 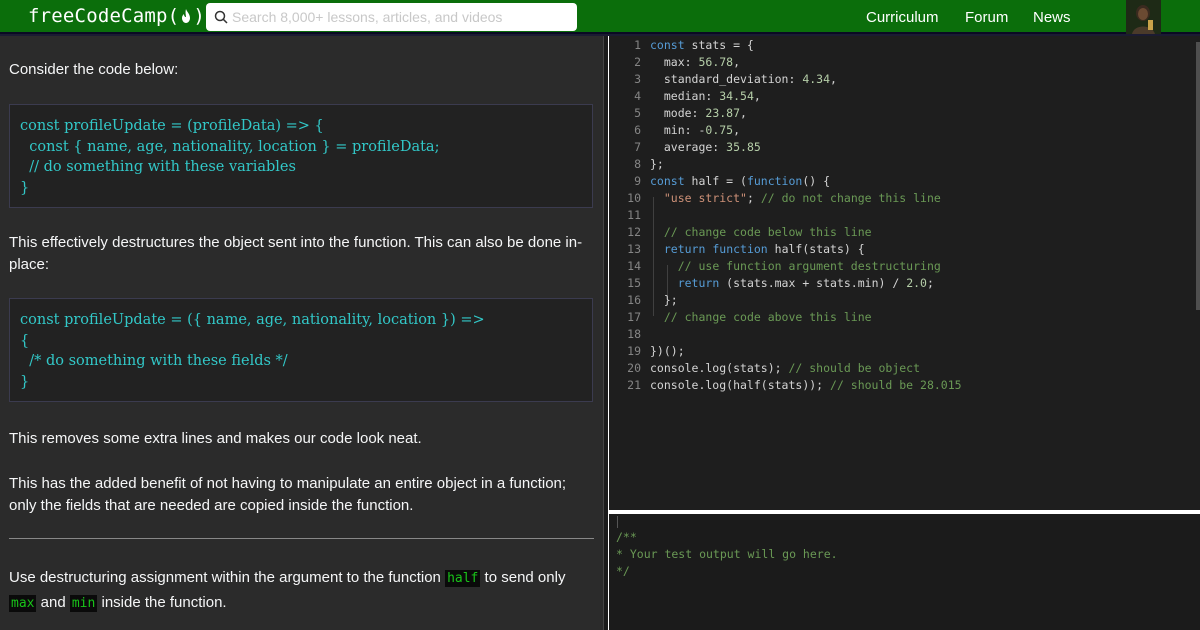 What do you see at coordinates (637, 147) in the screenshot?
I see `line-number: 7` at bounding box center [637, 147].